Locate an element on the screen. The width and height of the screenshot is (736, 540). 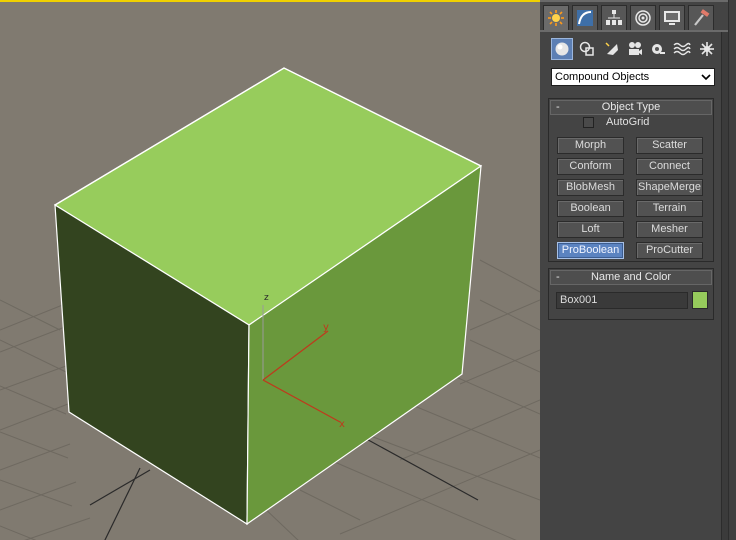
systems-category-button is located at coordinates (707, 49).